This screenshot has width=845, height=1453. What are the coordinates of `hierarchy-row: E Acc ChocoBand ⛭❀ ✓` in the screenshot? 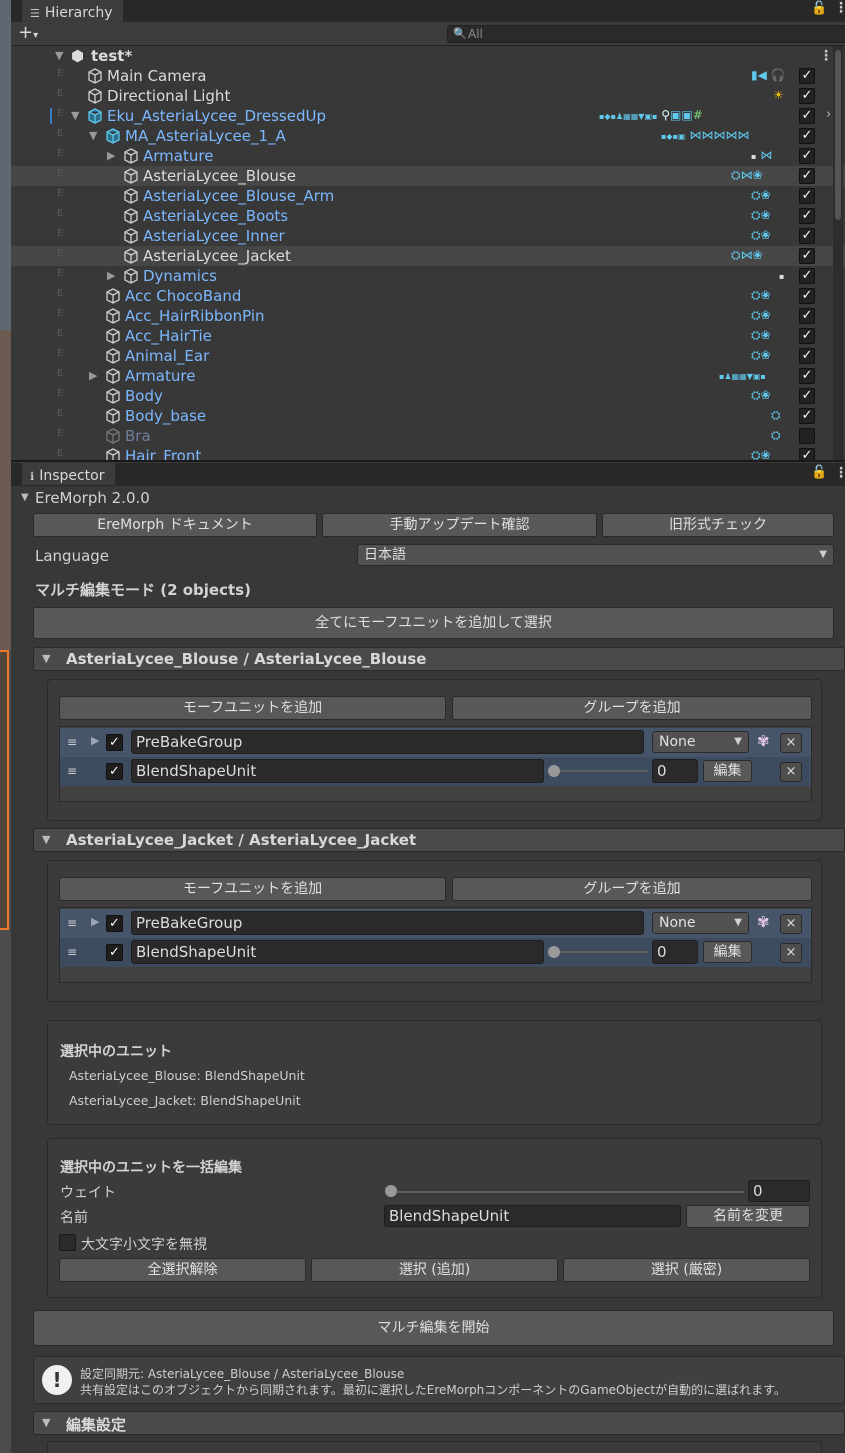 It's located at (428, 296).